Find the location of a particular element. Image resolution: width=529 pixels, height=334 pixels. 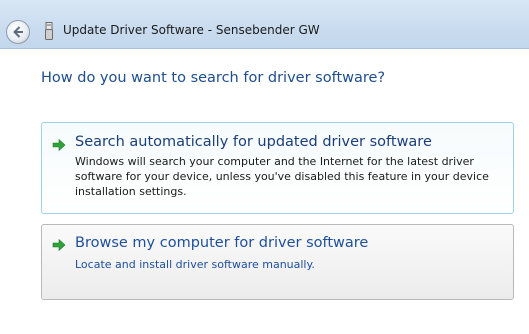

title-bar: Update Driver Software - Sensebender GW is located at coordinates (264, 24).